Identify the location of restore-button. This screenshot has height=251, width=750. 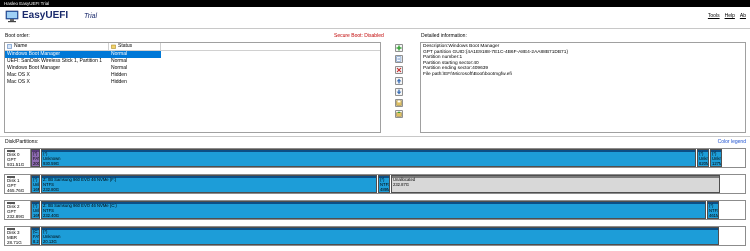
(399, 114).